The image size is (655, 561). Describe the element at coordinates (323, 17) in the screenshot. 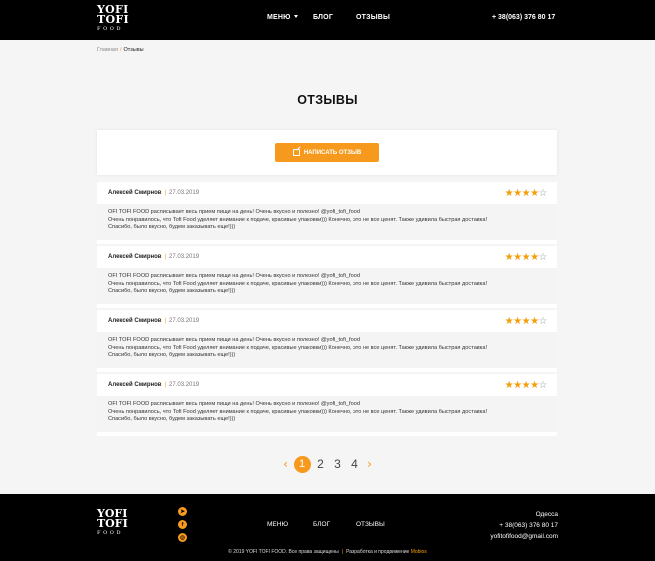

I see `nav-item-blog: БЛОГ` at that location.